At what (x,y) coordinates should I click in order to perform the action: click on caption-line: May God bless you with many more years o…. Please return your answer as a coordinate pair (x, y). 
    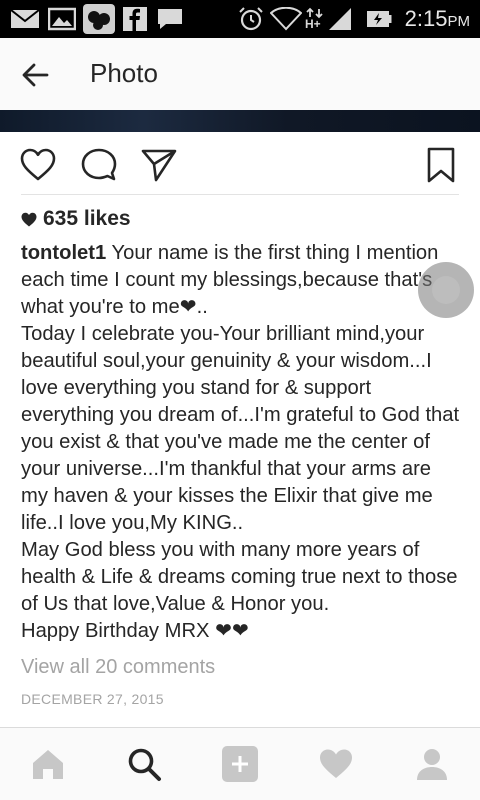
    Looking at the image, I should click on (239, 577).